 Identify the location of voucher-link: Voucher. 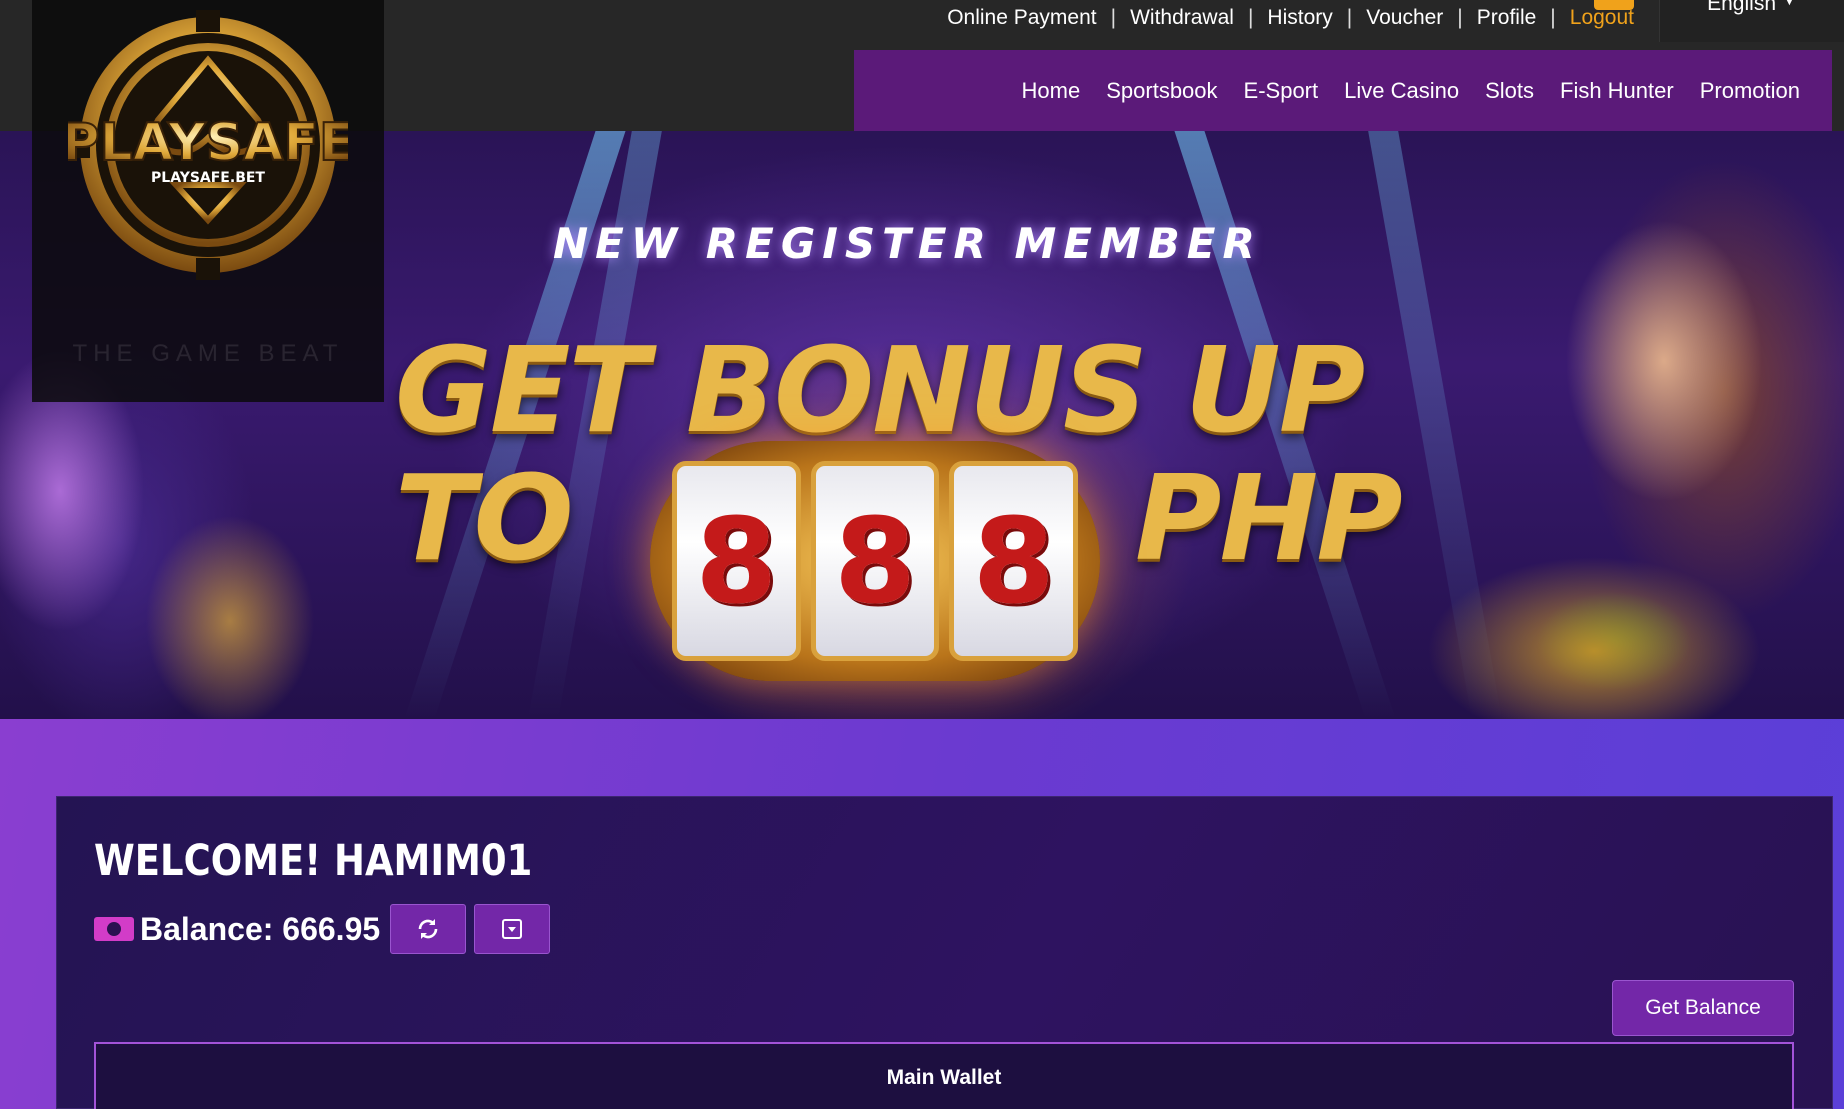
(1404, 18).